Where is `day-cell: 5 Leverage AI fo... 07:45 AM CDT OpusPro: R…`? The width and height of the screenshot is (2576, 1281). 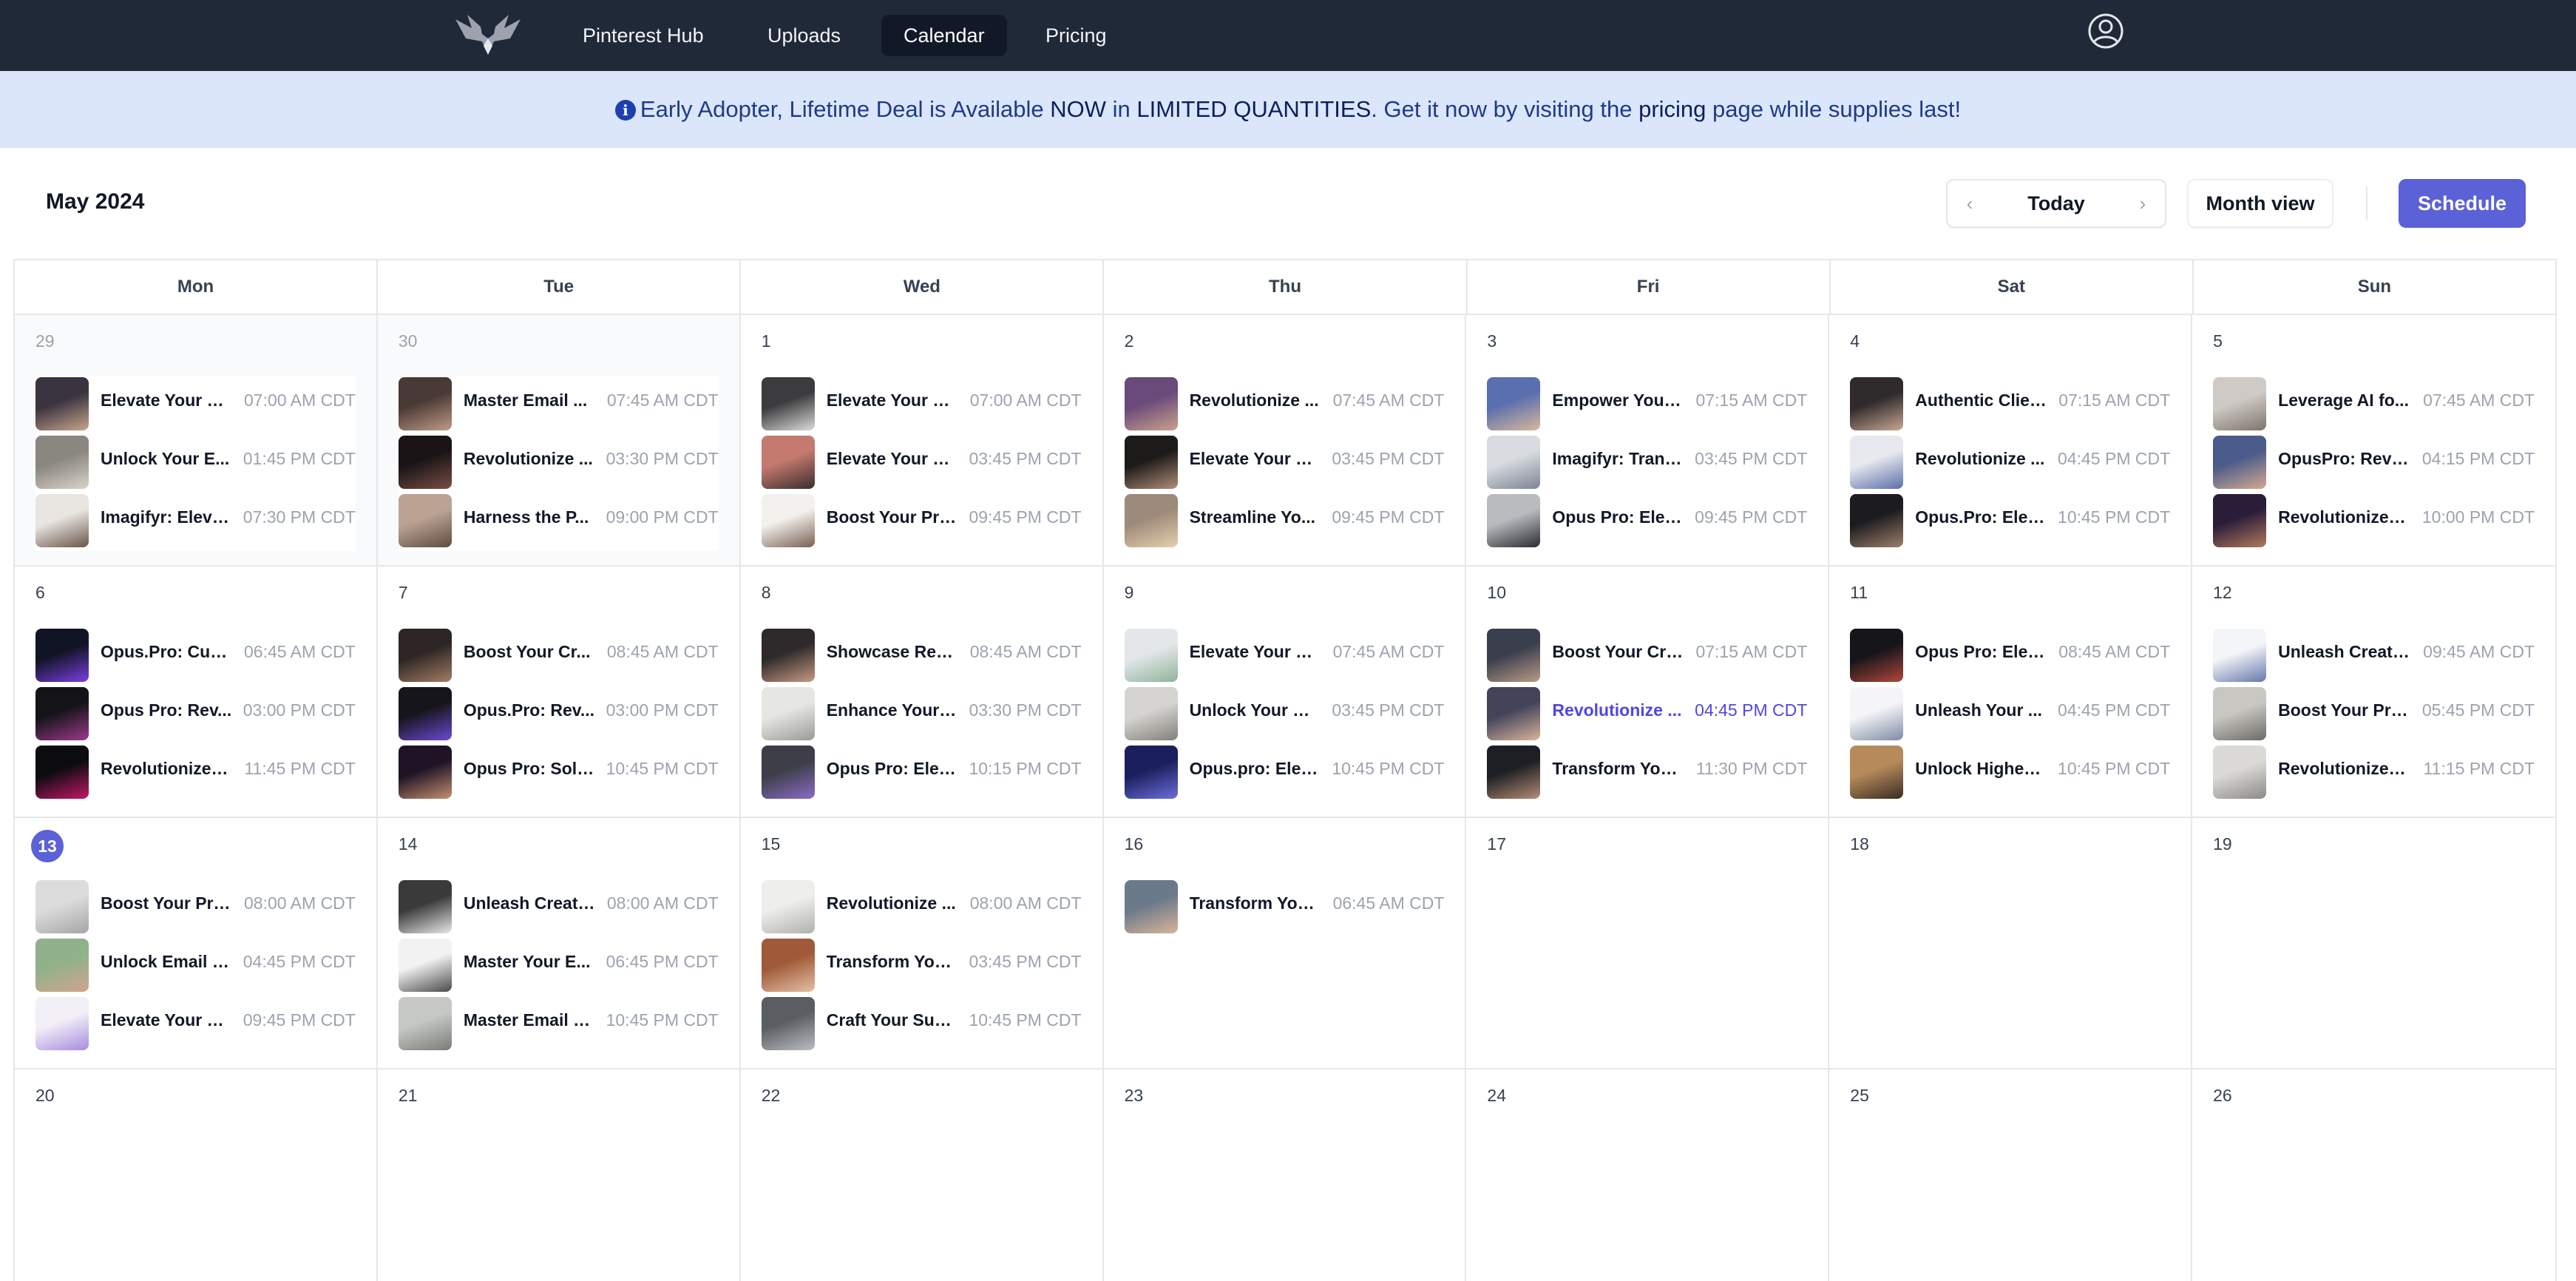
day-cell: 5 Leverage AI fo... 07:45 AM CDT OpusPro: R… is located at coordinates (2373, 441).